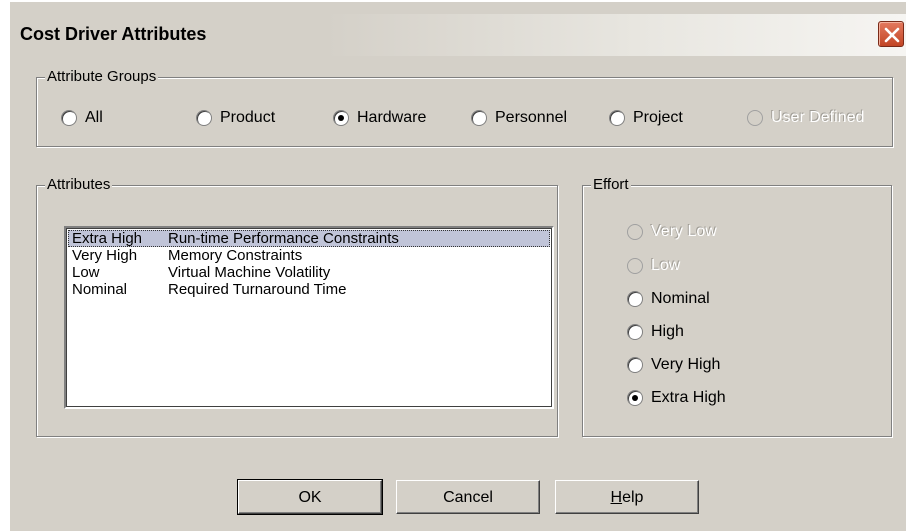 This screenshot has width=906, height=531. I want to click on list-item-name: Required Turnaround Time, so click(257, 289).